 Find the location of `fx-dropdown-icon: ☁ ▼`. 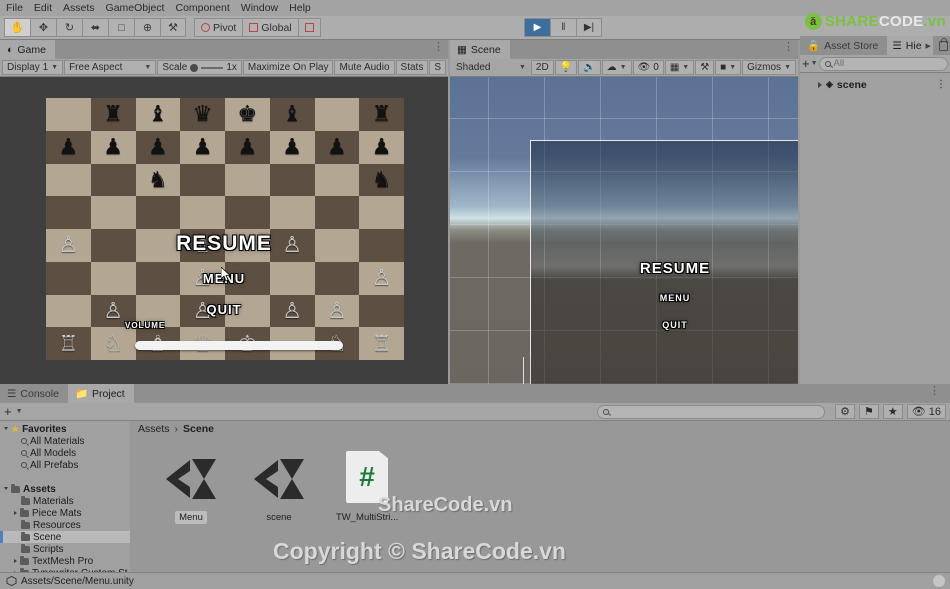

fx-dropdown-icon: ☁ ▼ is located at coordinates (616, 67).